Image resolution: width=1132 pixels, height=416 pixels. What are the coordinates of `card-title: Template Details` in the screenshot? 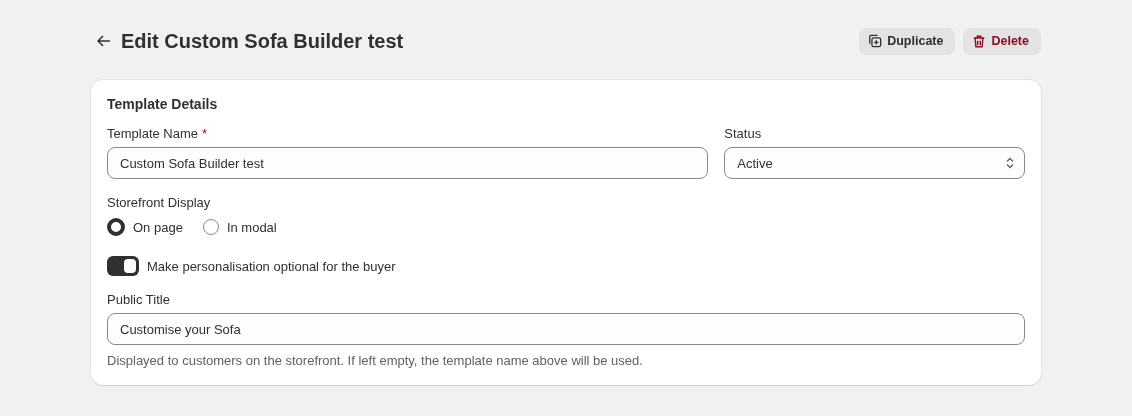 It's located at (163, 104).